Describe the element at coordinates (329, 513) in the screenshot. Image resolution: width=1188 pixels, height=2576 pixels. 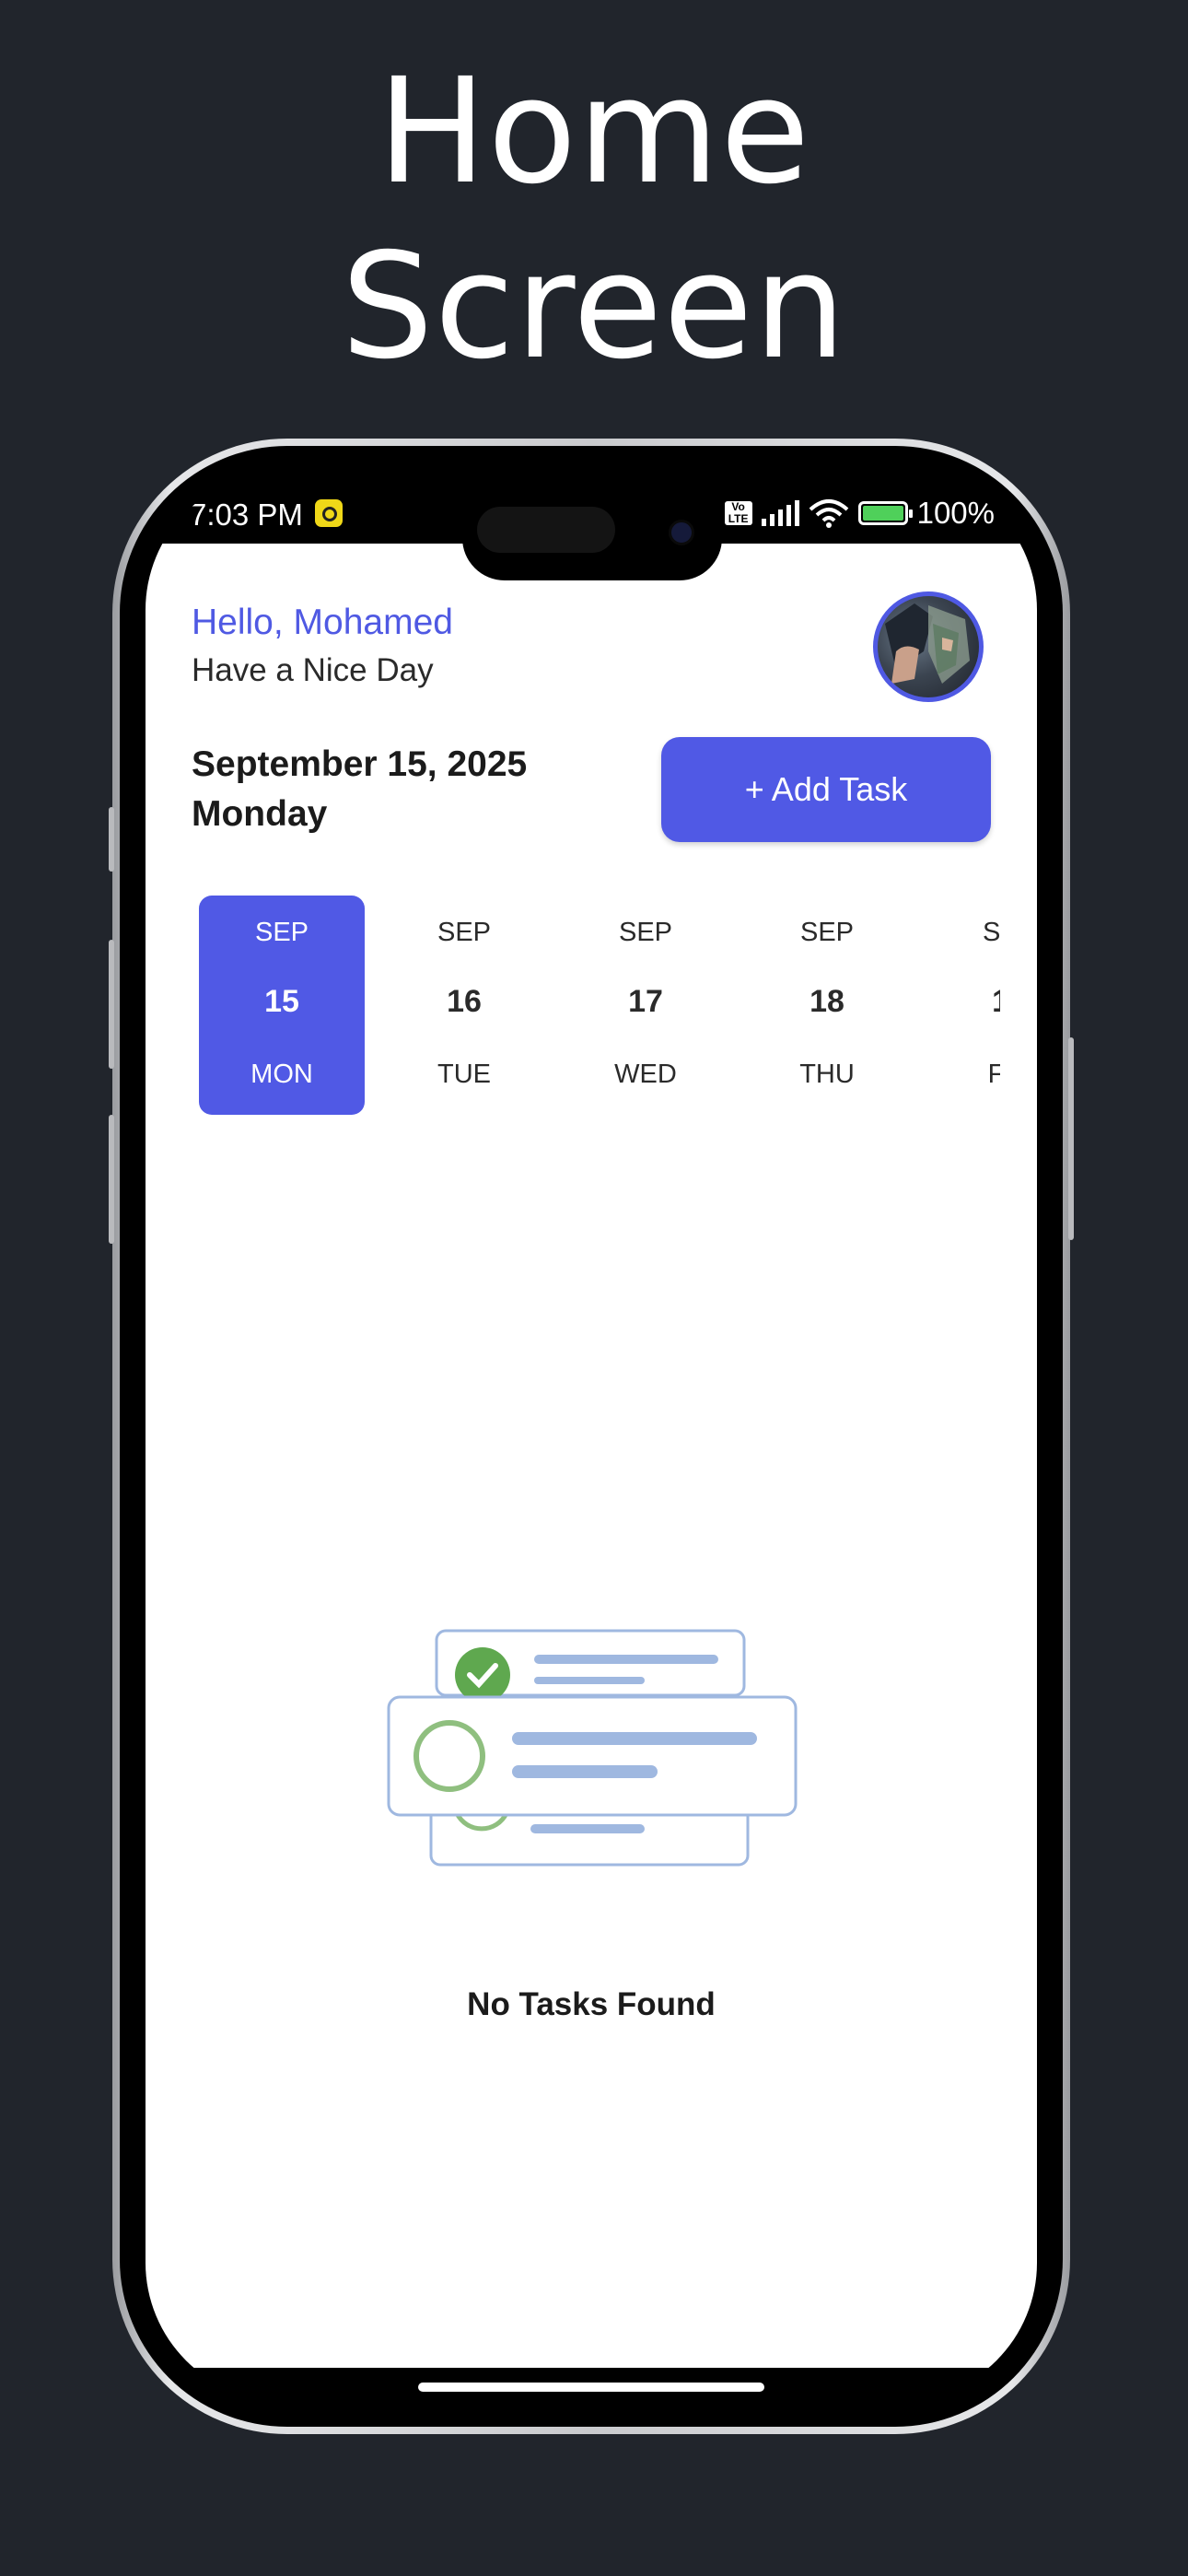
I see `instagram-icon` at that location.